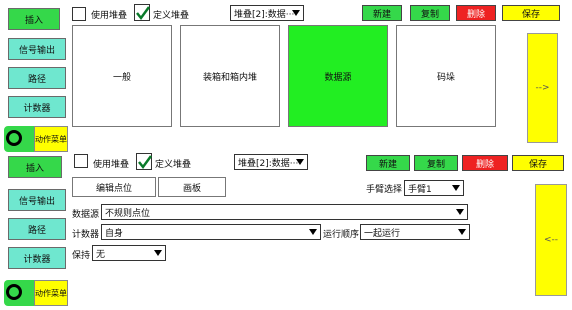  I want to click on run-order-label: 运行顺序, so click(341, 235).